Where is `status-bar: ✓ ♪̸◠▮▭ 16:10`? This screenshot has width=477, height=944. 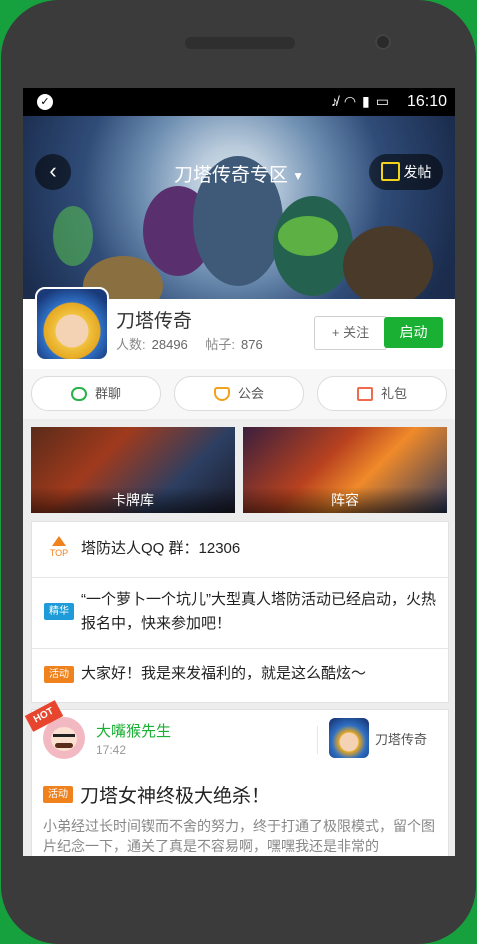 status-bar: ✓ ♪̸◠▮▭ 16:10 is located at coordinates (239, 102).